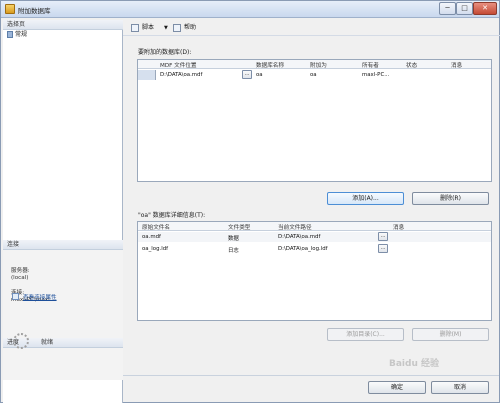 This screenshot has height=403, width=500. Describe the element at coordinates (233, 251) in the screenshot. I see `file-type-cell: 日志` at that location.